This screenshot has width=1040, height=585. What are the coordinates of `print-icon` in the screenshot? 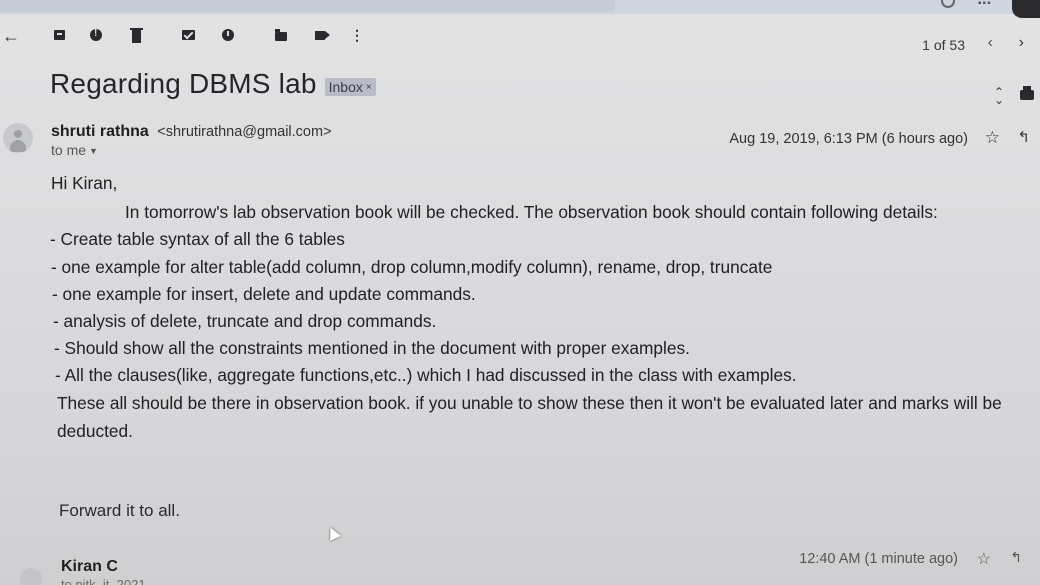 It's located at (1027, 93).